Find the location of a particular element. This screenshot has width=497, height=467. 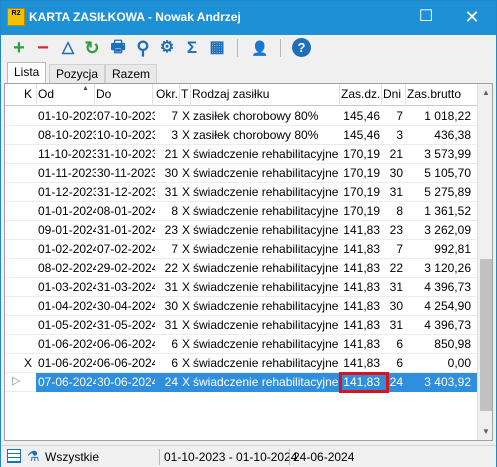

cell-okr: 24 is located at coordinates (171, 382).